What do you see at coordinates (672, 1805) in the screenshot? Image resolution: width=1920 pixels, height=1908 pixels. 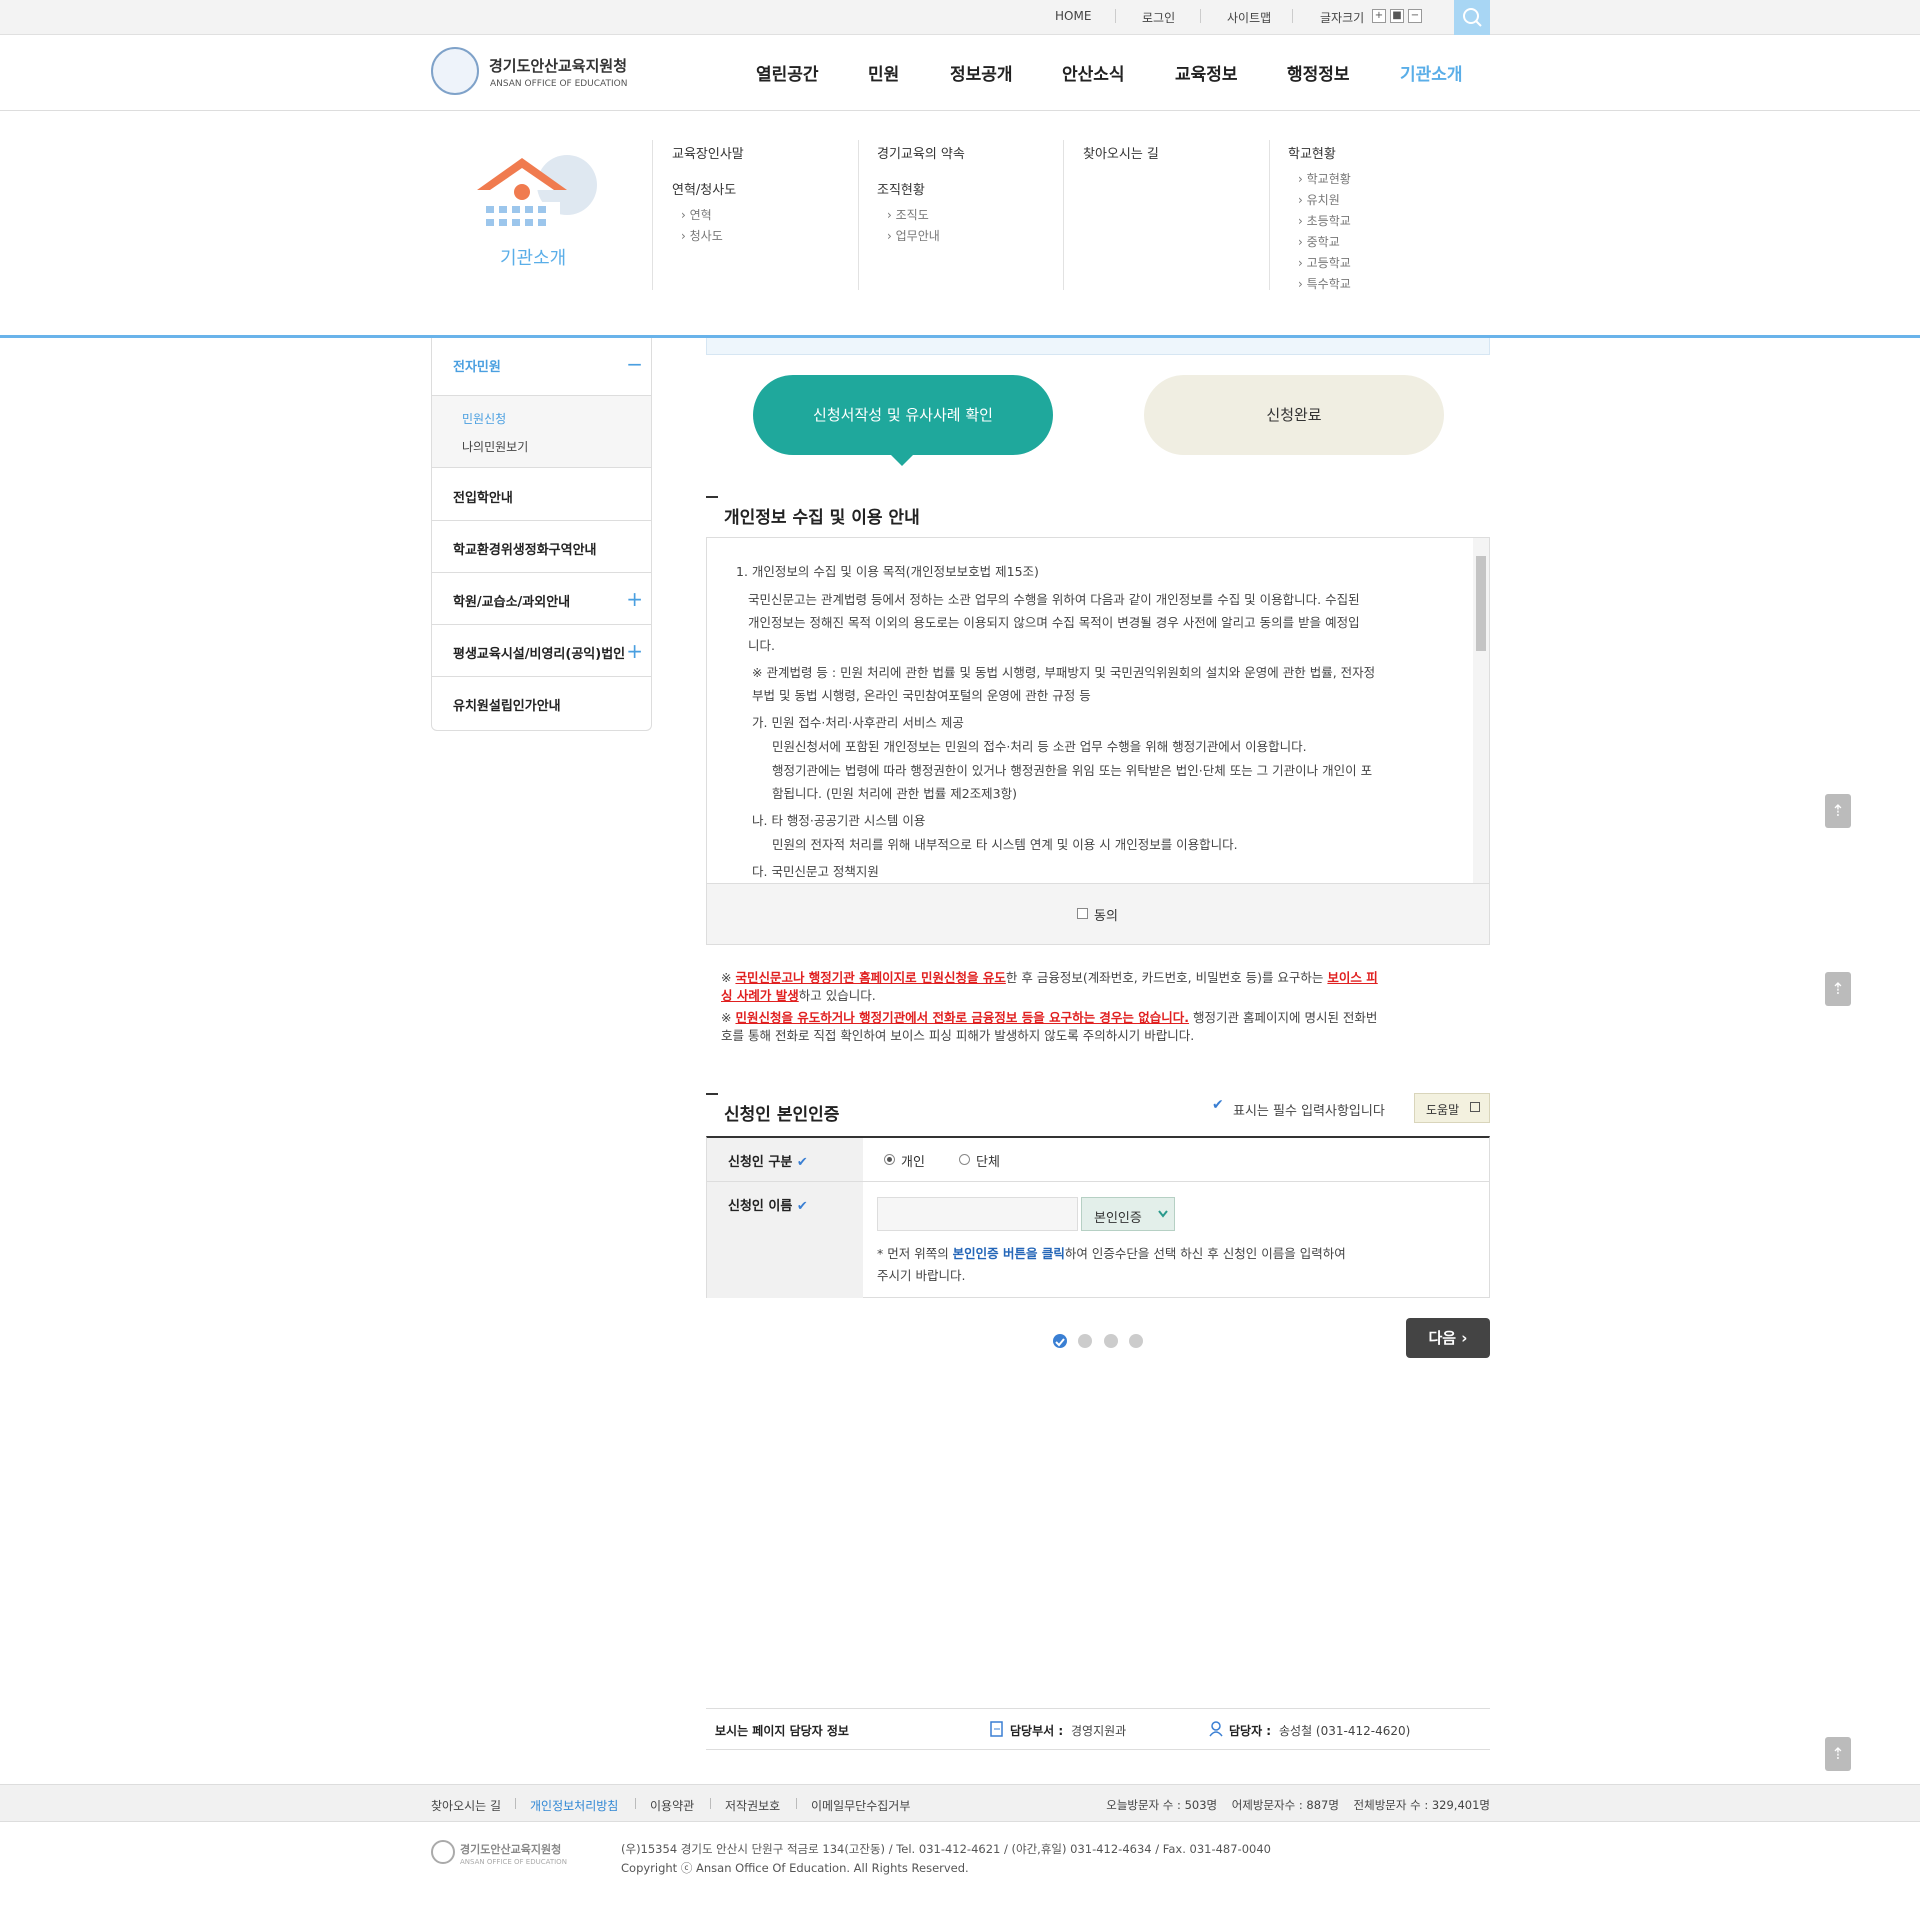 I see `footer-link: 이용약관` at bounding box center [672, 1805].